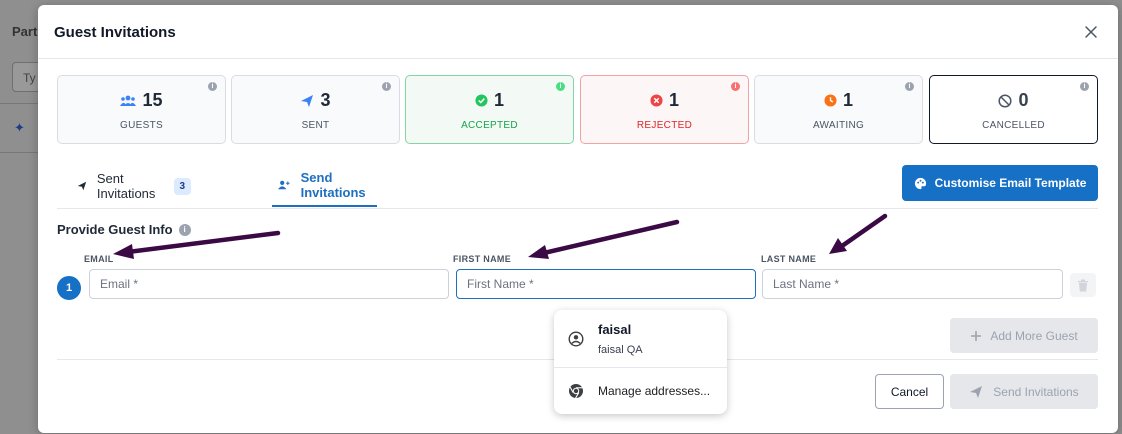 The width and height of the screenshot is (1122, 434). Describe the element at coordinates (577, 208) in the screenshot. I see `tabs-divider` at that location.